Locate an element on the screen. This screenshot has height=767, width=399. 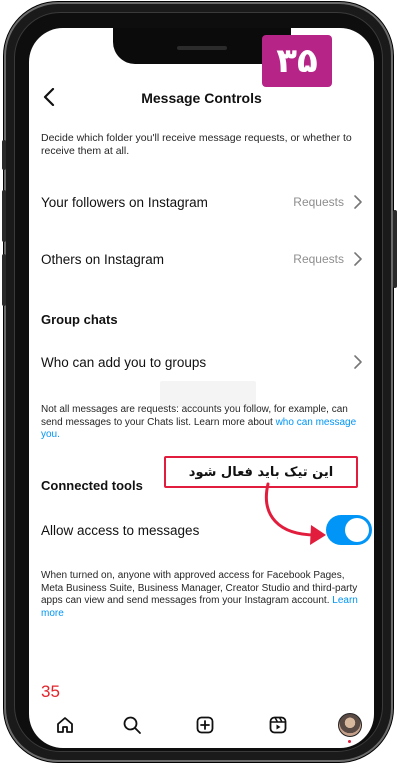
tab-reels is located at coordinates (278, 725).